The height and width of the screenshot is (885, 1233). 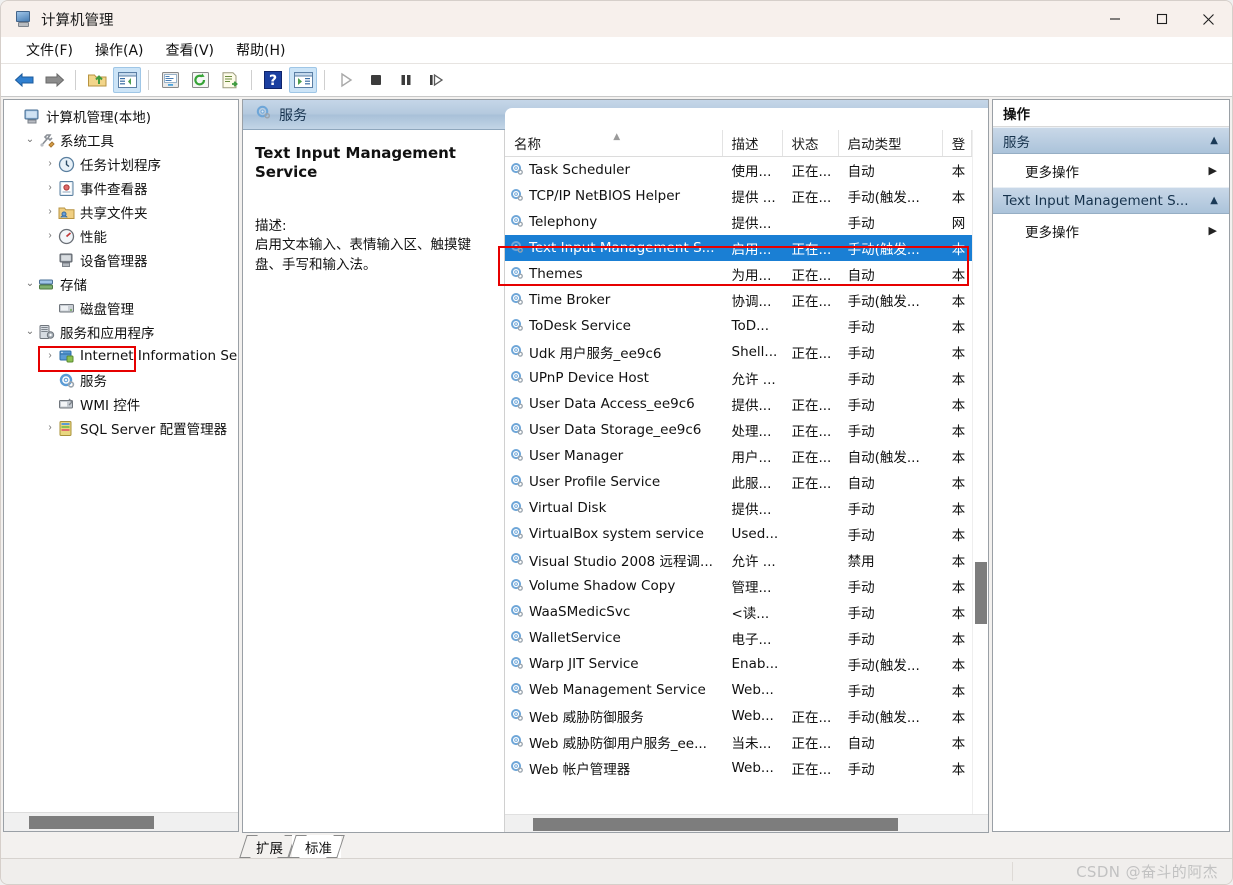 I want to click on pause-service-icon, so click(x=406, y=80).